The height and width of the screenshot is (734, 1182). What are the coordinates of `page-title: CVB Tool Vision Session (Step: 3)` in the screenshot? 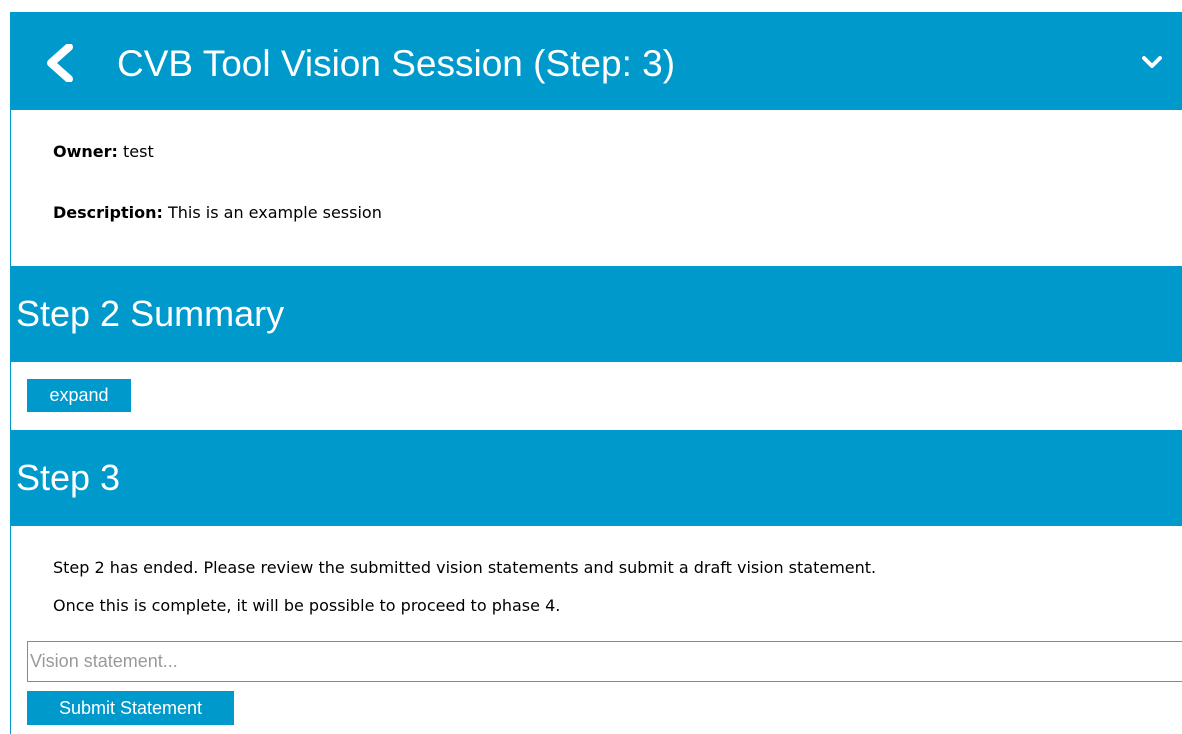 It's located at (396, 63).